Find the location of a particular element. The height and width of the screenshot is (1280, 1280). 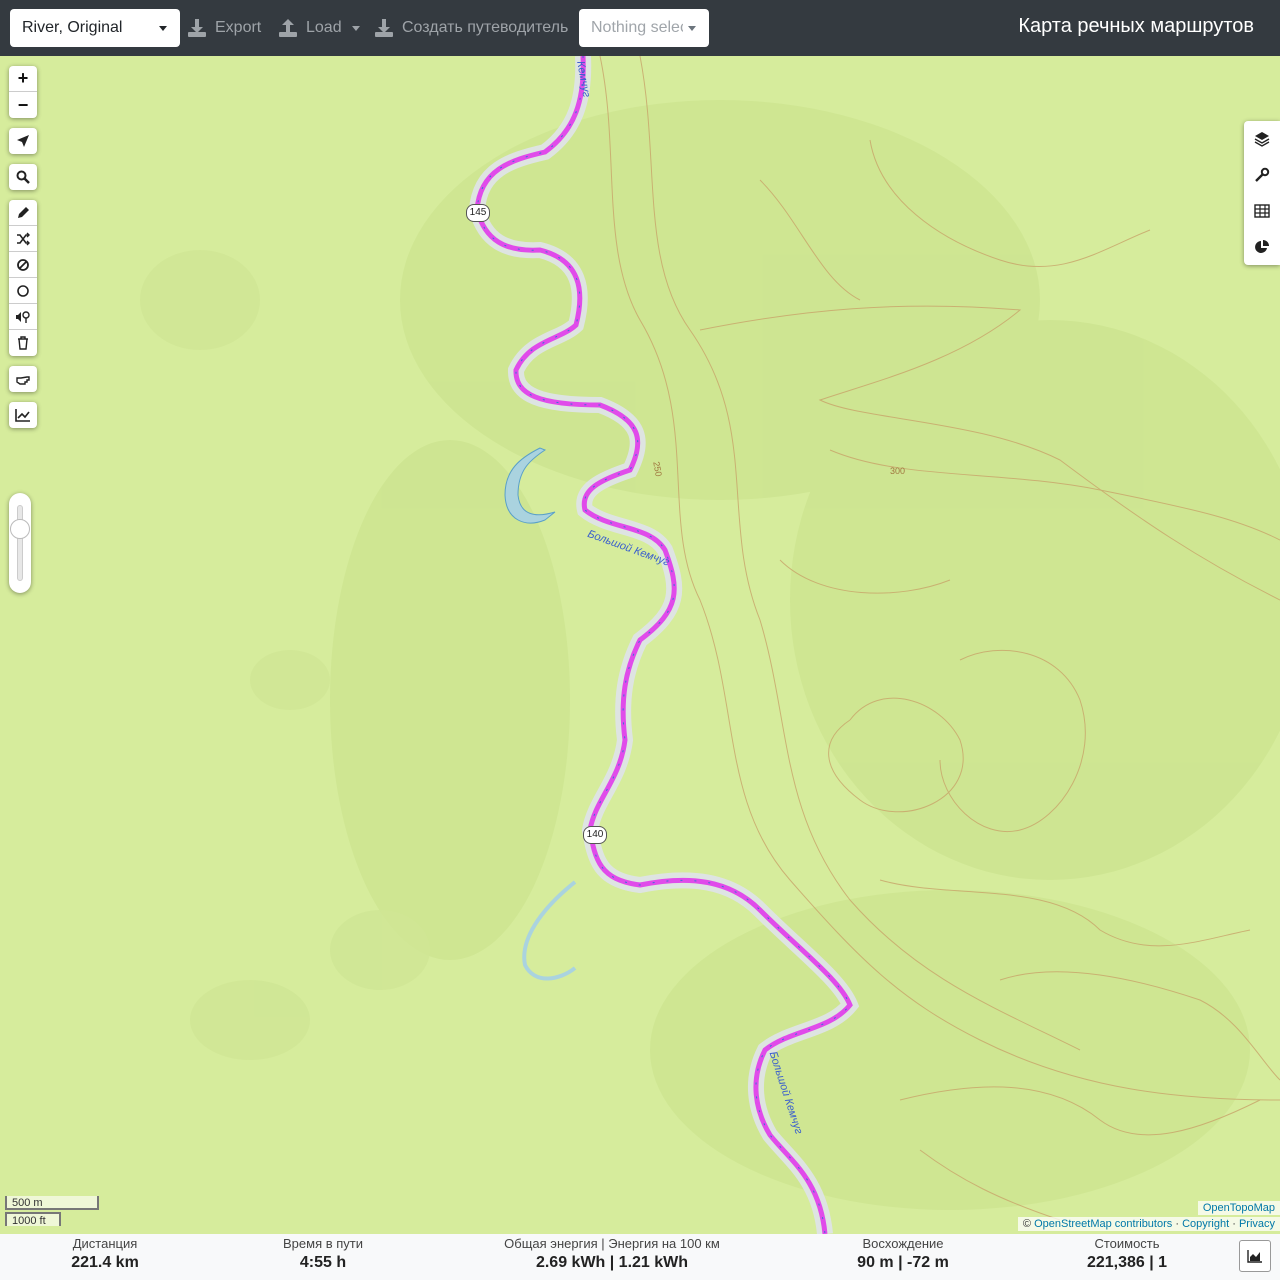

shuffle-button is located at coordinates (23, 239).